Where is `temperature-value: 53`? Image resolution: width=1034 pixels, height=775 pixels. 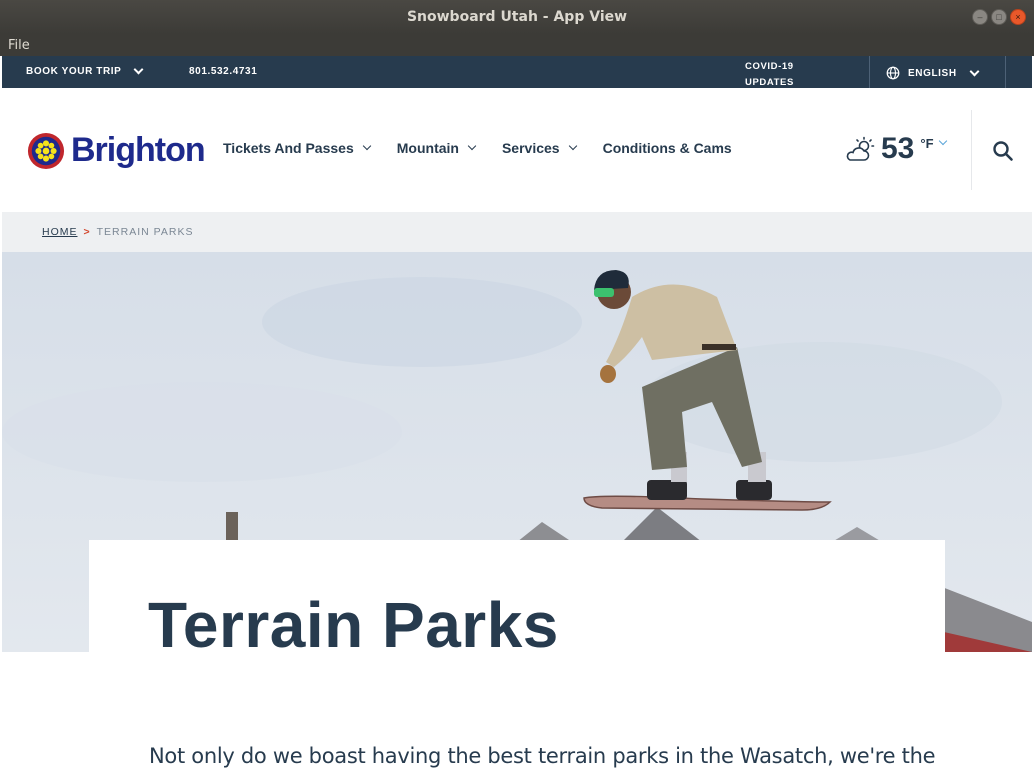
temperature-value: 53 is located at coordinates (898, 148).